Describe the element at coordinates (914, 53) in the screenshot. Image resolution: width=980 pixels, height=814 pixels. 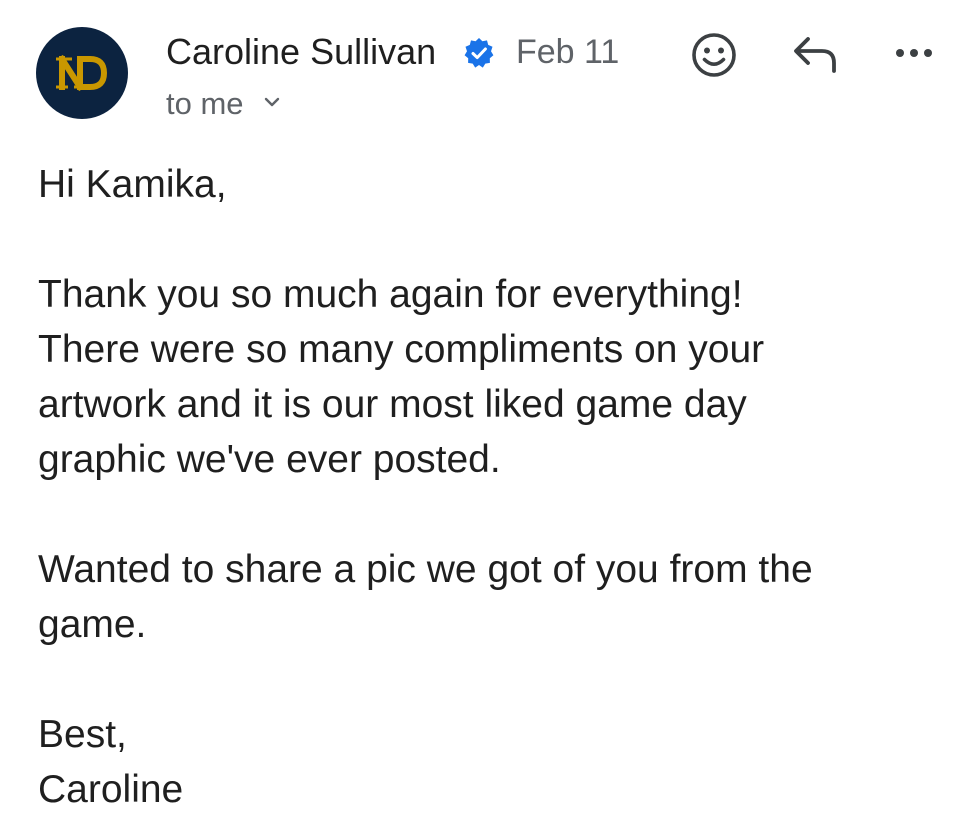
I see `more-dots-icon` at that location.